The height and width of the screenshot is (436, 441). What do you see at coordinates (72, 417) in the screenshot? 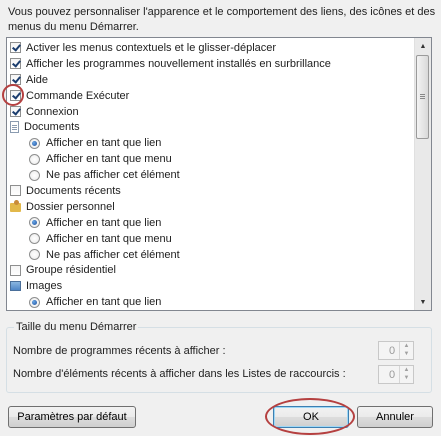
I see `defaults-button: Paramètres par défaut` at bounding box center [72, 417].